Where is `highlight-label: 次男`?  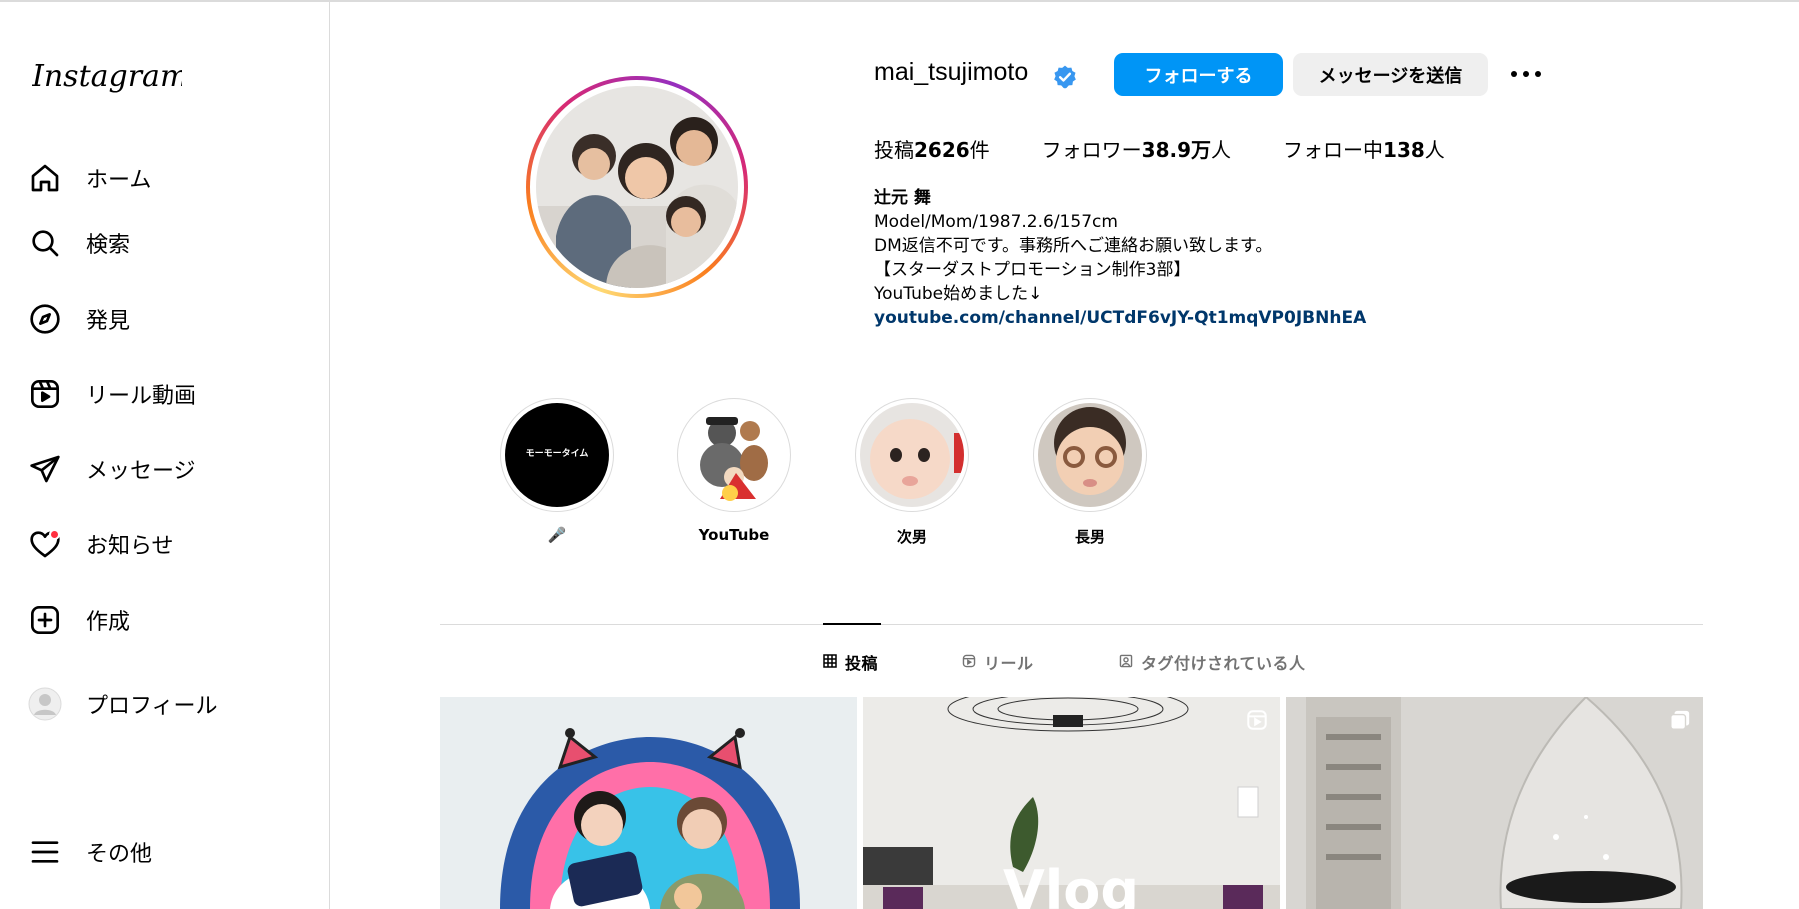
highlight-label: 次男 is located at coordinates (911, 537).